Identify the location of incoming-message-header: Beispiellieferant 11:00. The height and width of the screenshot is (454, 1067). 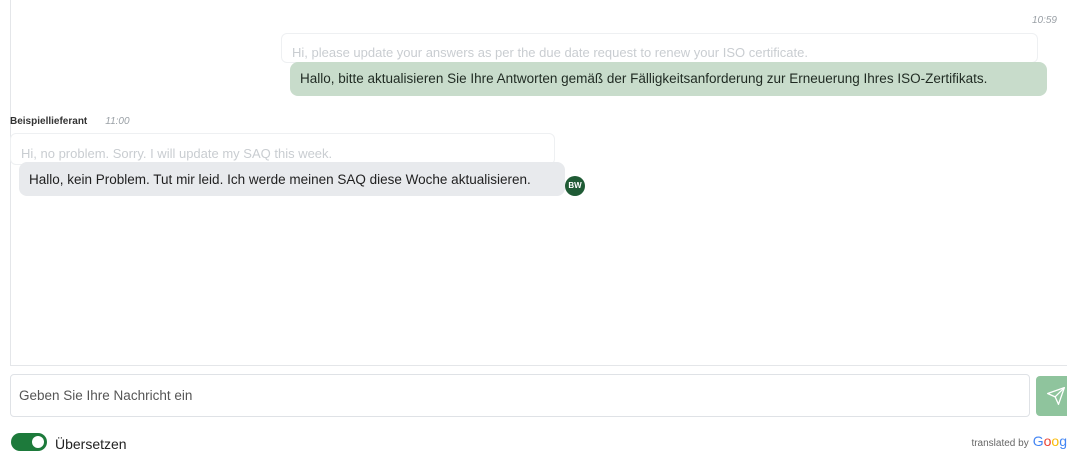
(70, 121).